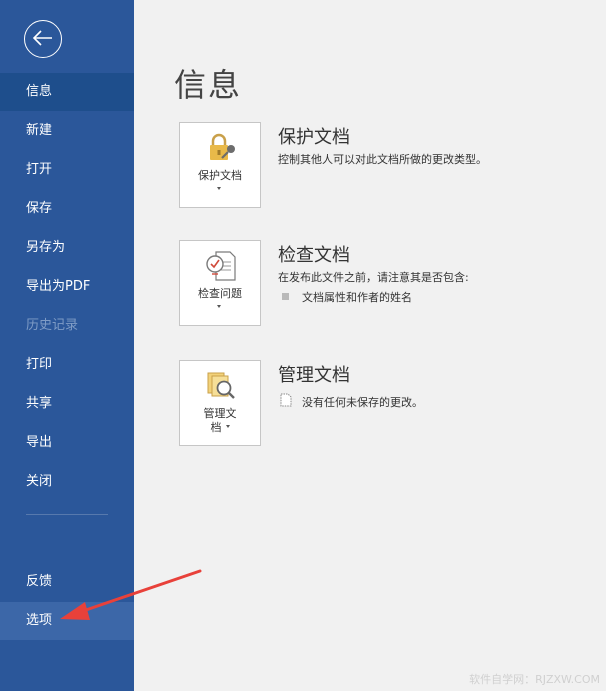  What do you see at coordinates (220, 403) in the screenshot?
I see `manage-document-button: 管理文 档` at bounding box center [220, 403].